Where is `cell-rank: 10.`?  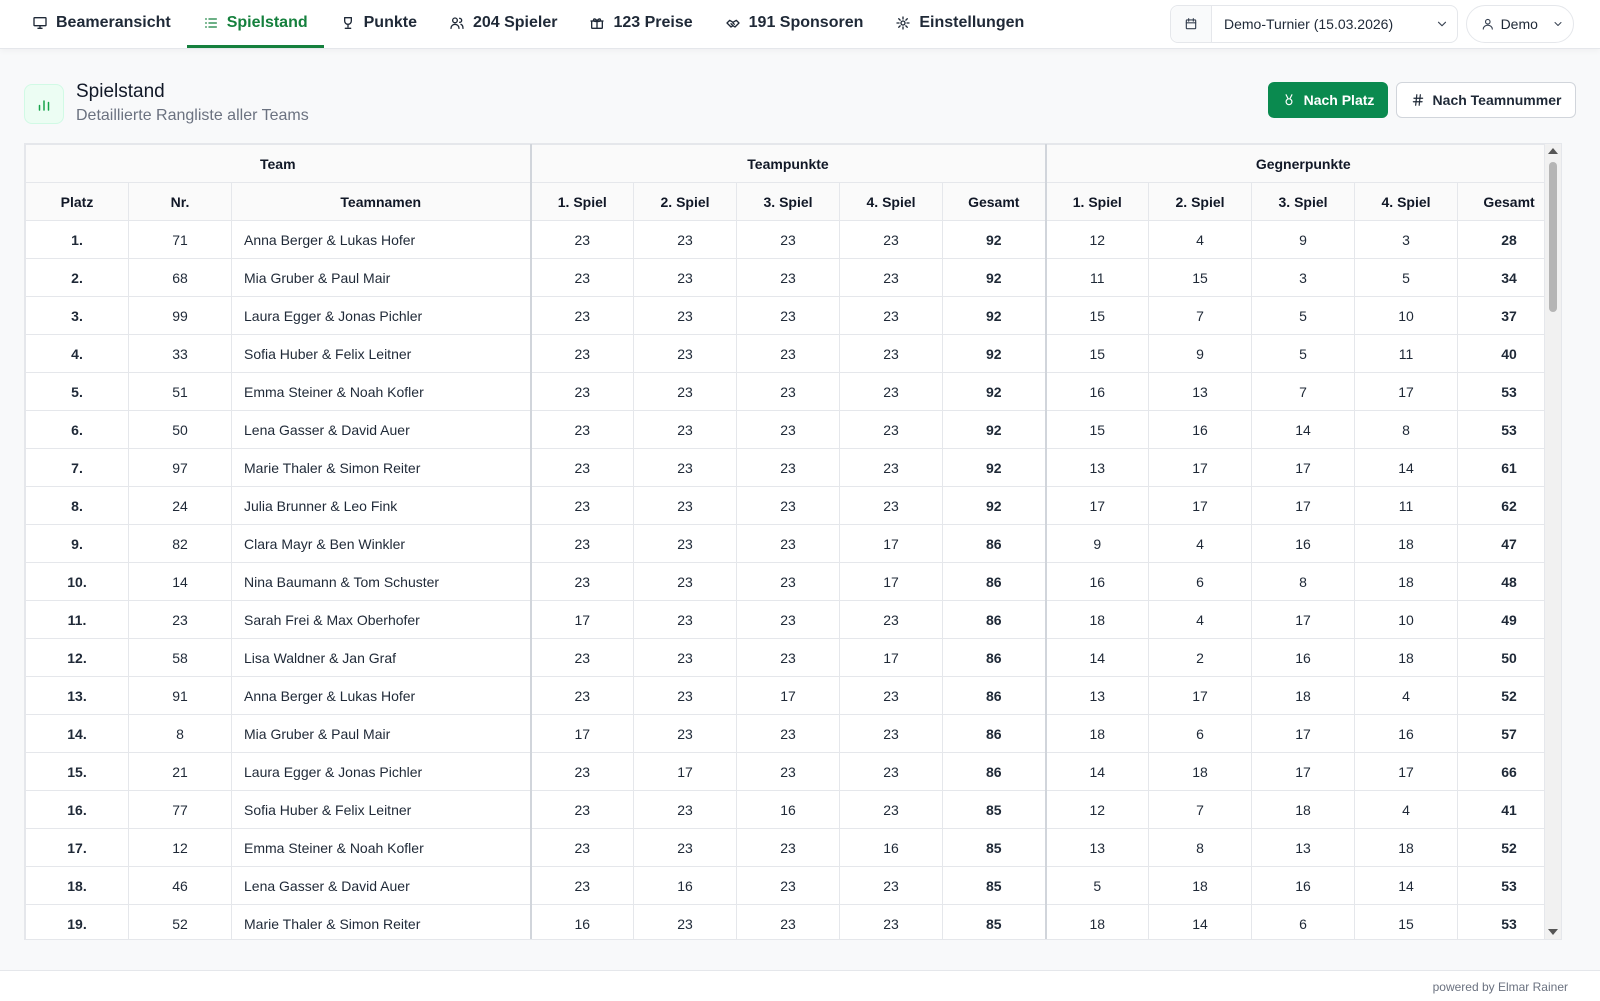
cell-rank: 10. is located at coordinates (77, 581).